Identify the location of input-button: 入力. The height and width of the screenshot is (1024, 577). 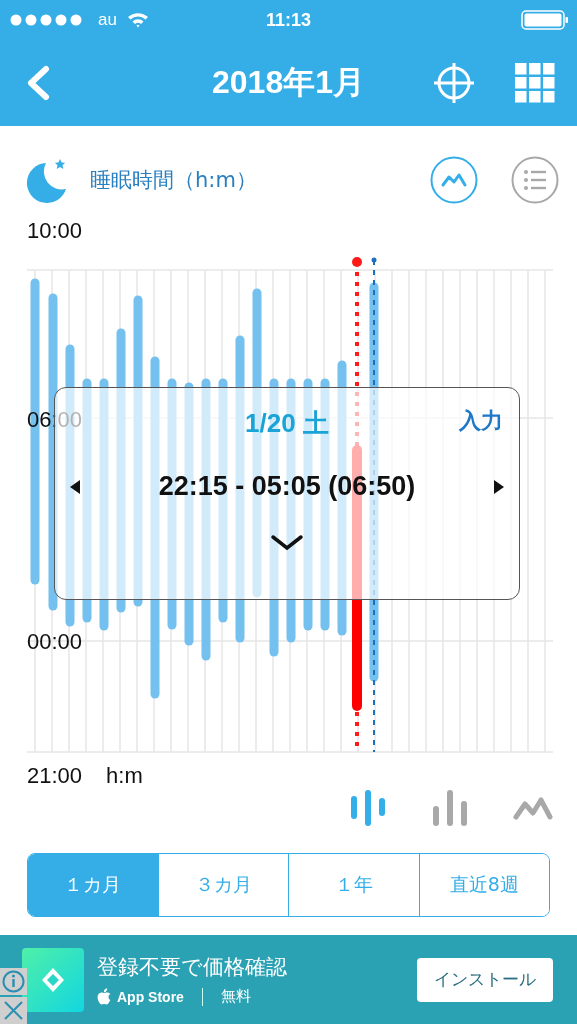
(481, 421).